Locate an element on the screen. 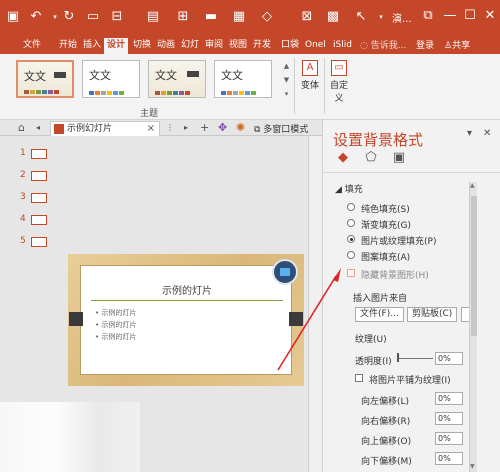 The image size is (500, 472). tab-view: 视图 is located at coordinates (238, 46).